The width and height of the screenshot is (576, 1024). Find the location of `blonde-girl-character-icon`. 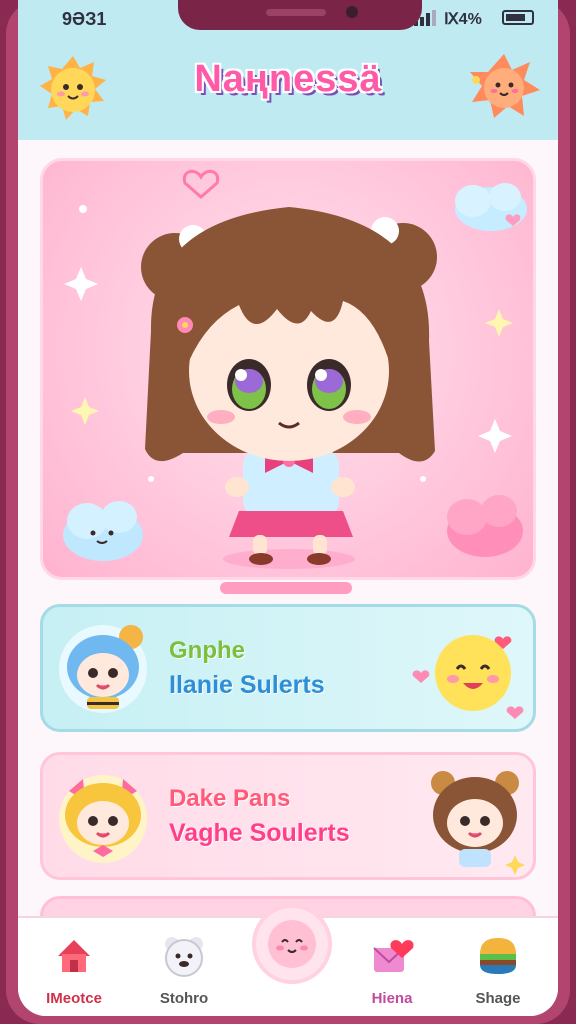

blonde-girl-character-icon is located at coordinates (103, 819).